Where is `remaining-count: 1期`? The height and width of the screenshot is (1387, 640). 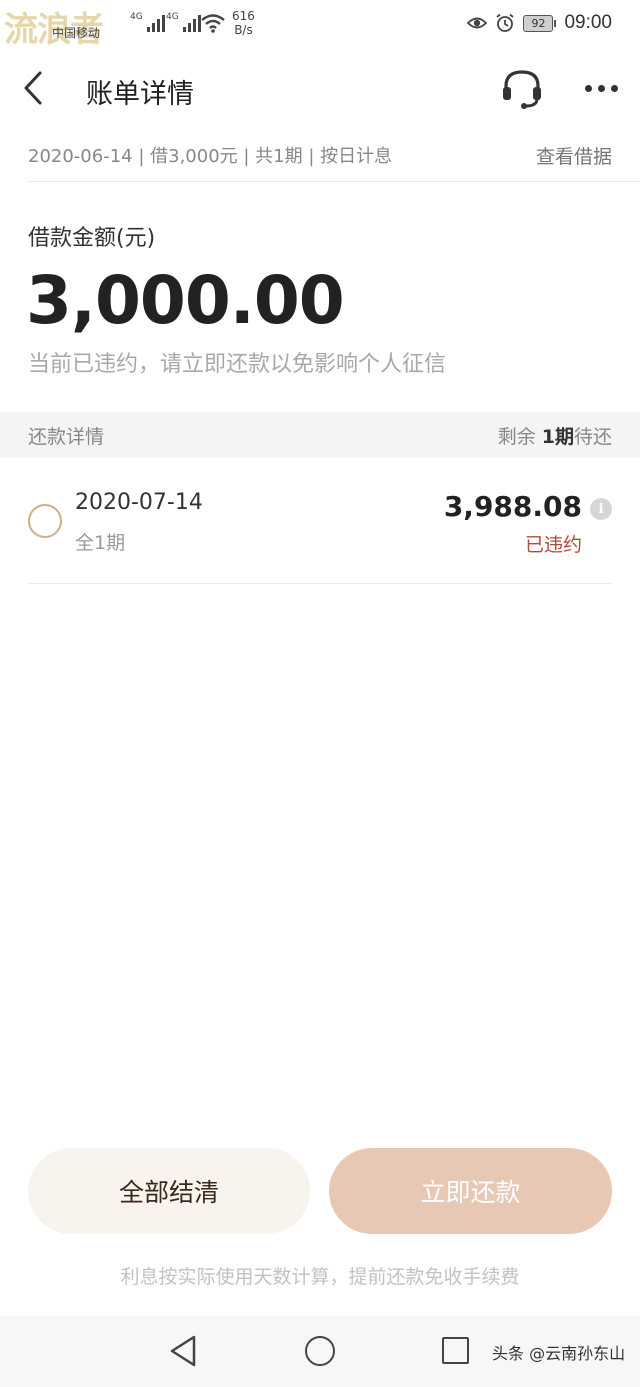 remaining-count: 1期 is located at coordinates (557, 436).